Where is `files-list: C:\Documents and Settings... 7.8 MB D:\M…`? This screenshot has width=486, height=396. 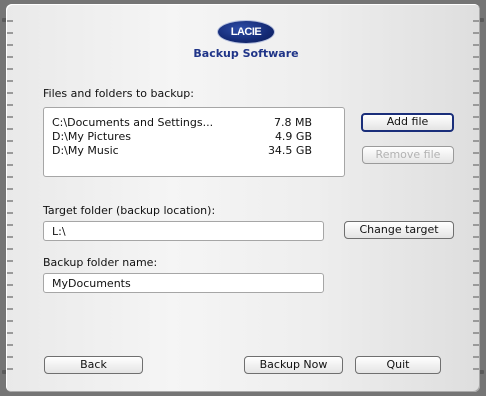
files-list: C:\Documents and Settings... 7.8 MB D:\M… is located at coordinates (194, 142).